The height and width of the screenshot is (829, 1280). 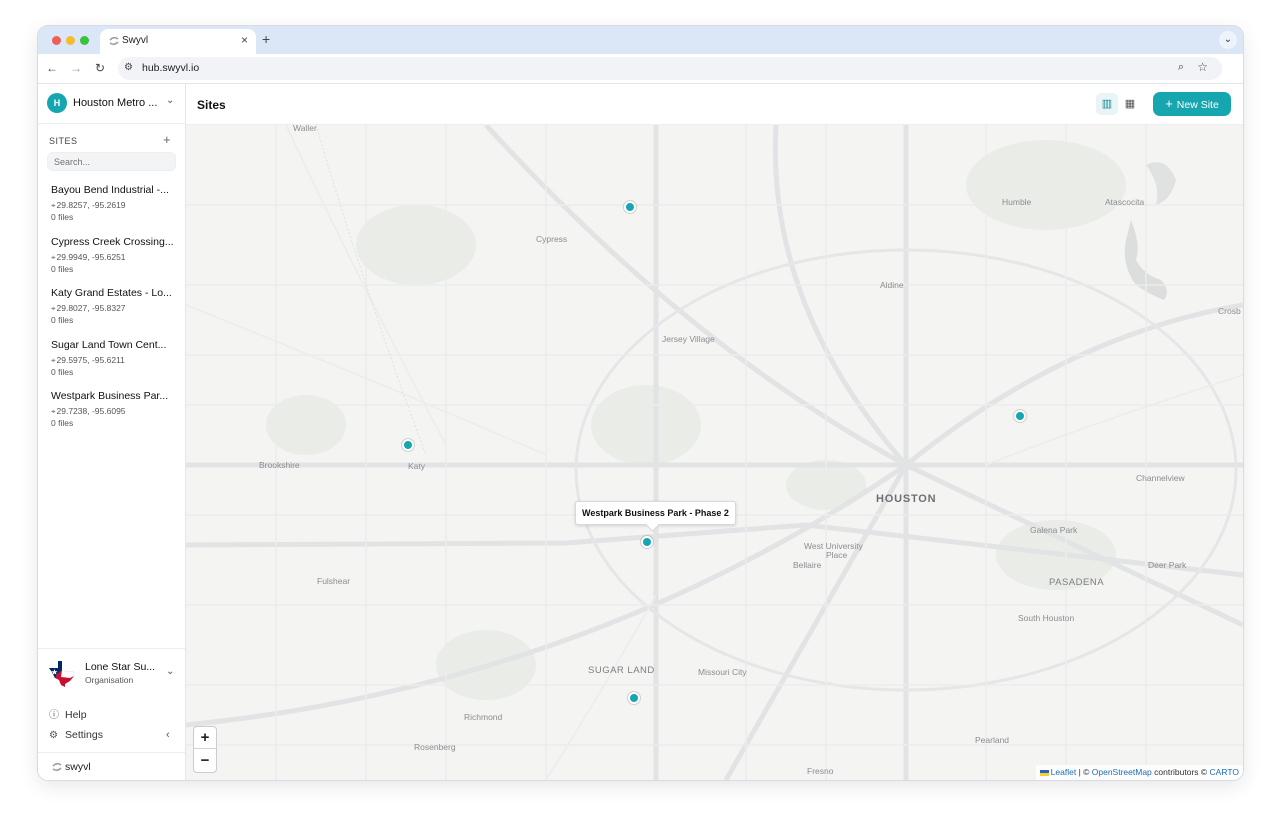 I want to click on place-label: Bellaire, so click(x=807, y=565).